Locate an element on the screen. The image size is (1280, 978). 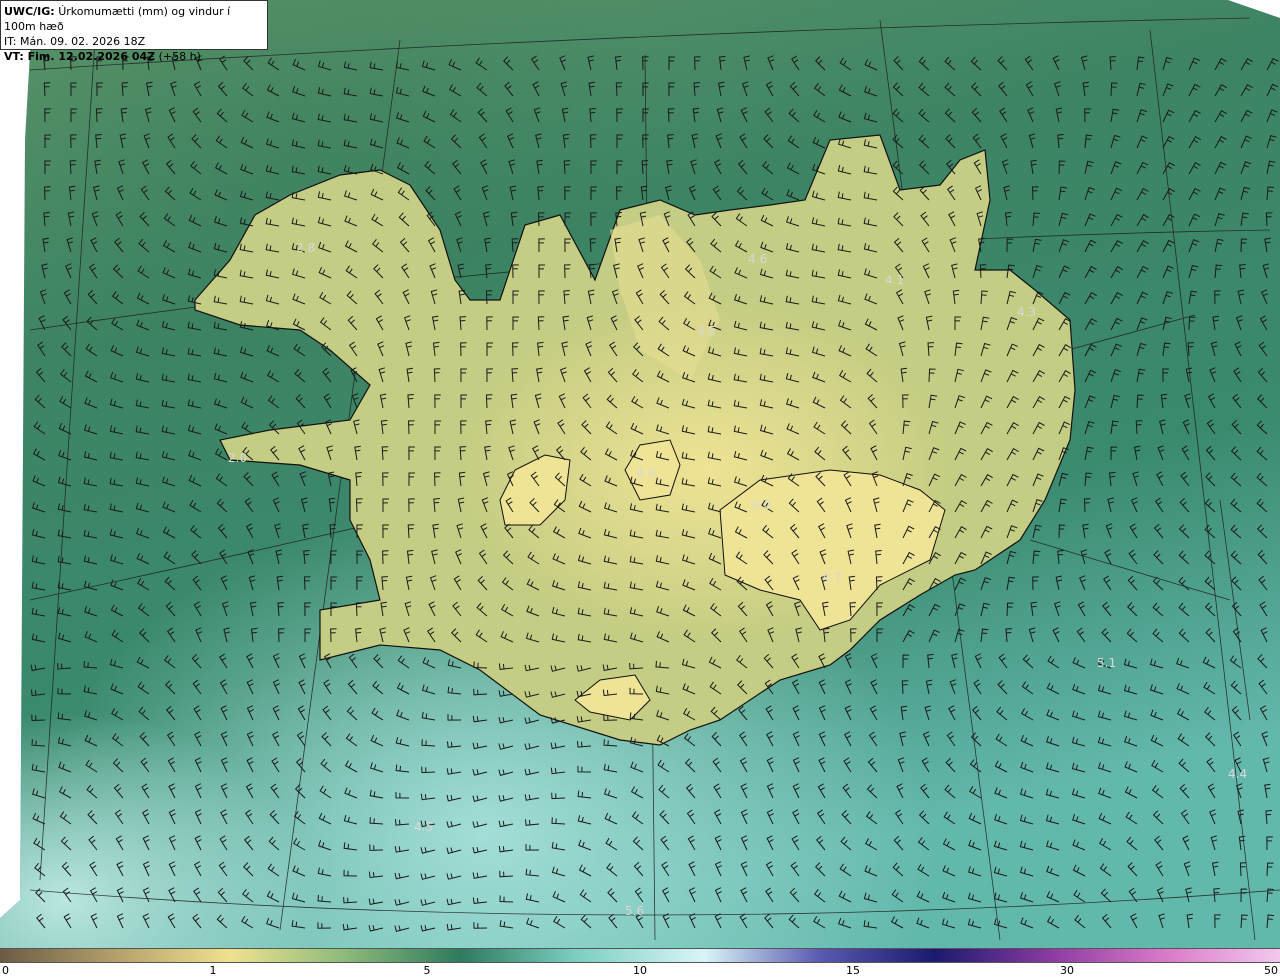
colorbar-tick: 15 is located at coordinates (853, 970).